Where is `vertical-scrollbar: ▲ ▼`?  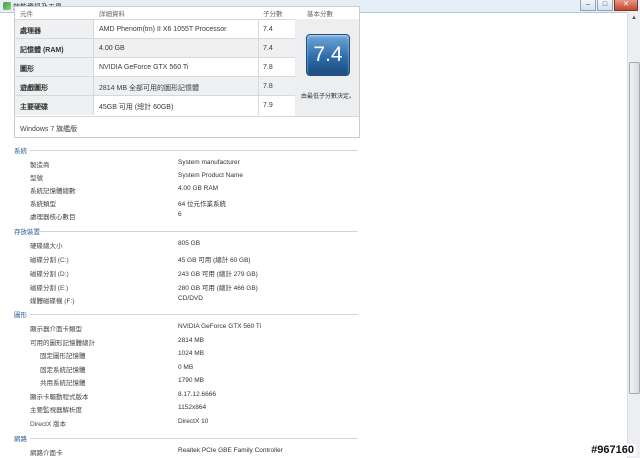 vertical-scrollbar: ▲ ▼ is located at coordinates (633, 235).